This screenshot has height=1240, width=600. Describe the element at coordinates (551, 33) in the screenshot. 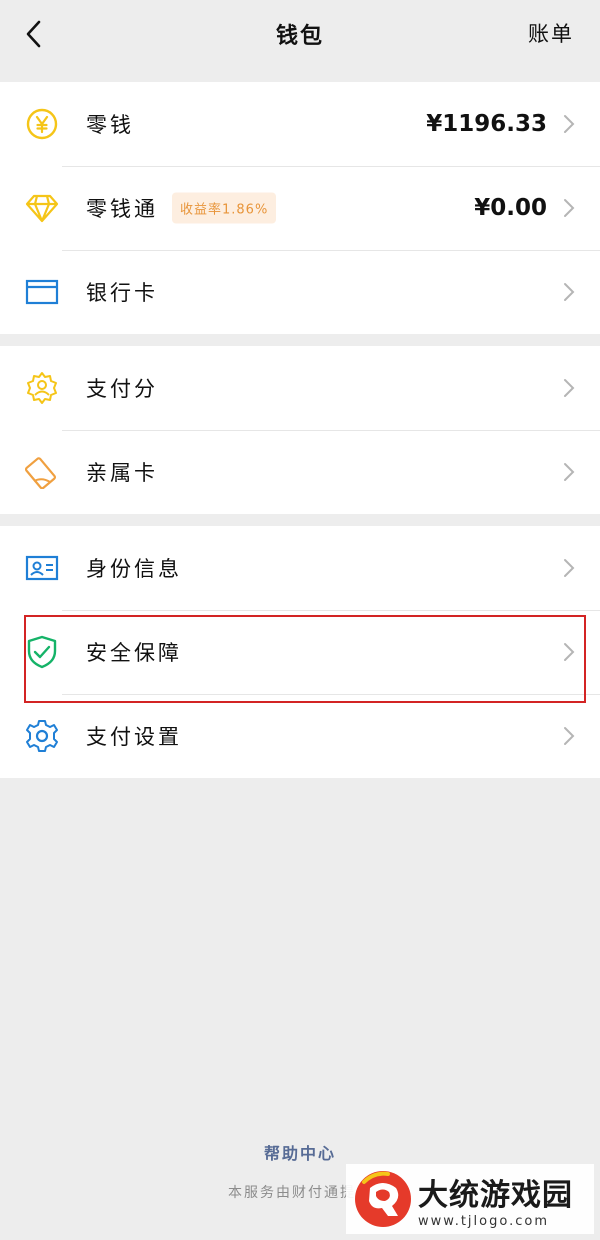

I see `bill-button: 账单` at that location.